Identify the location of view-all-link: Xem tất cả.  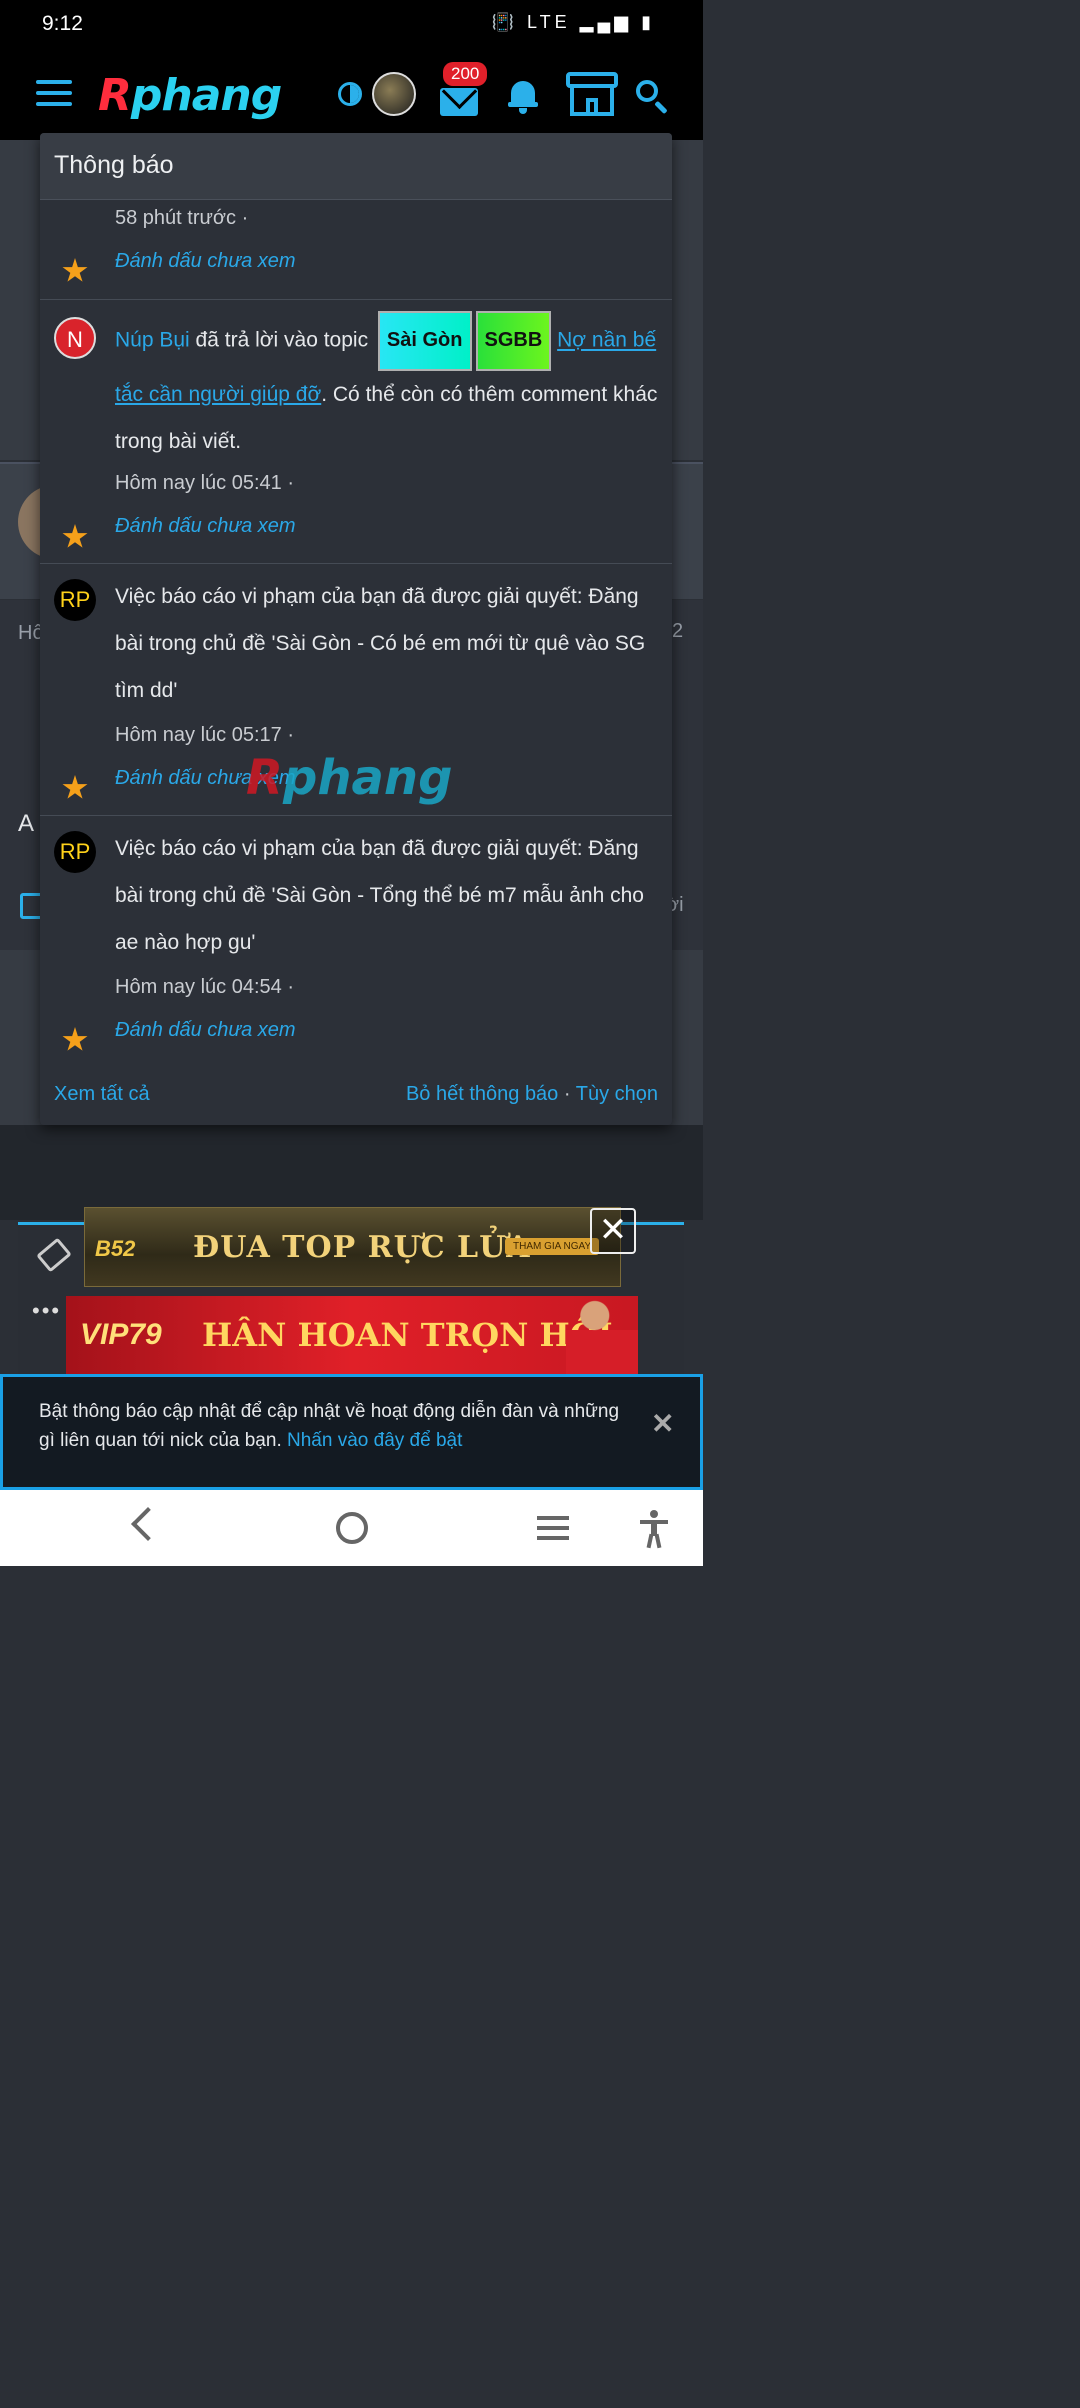
(102, 1094).